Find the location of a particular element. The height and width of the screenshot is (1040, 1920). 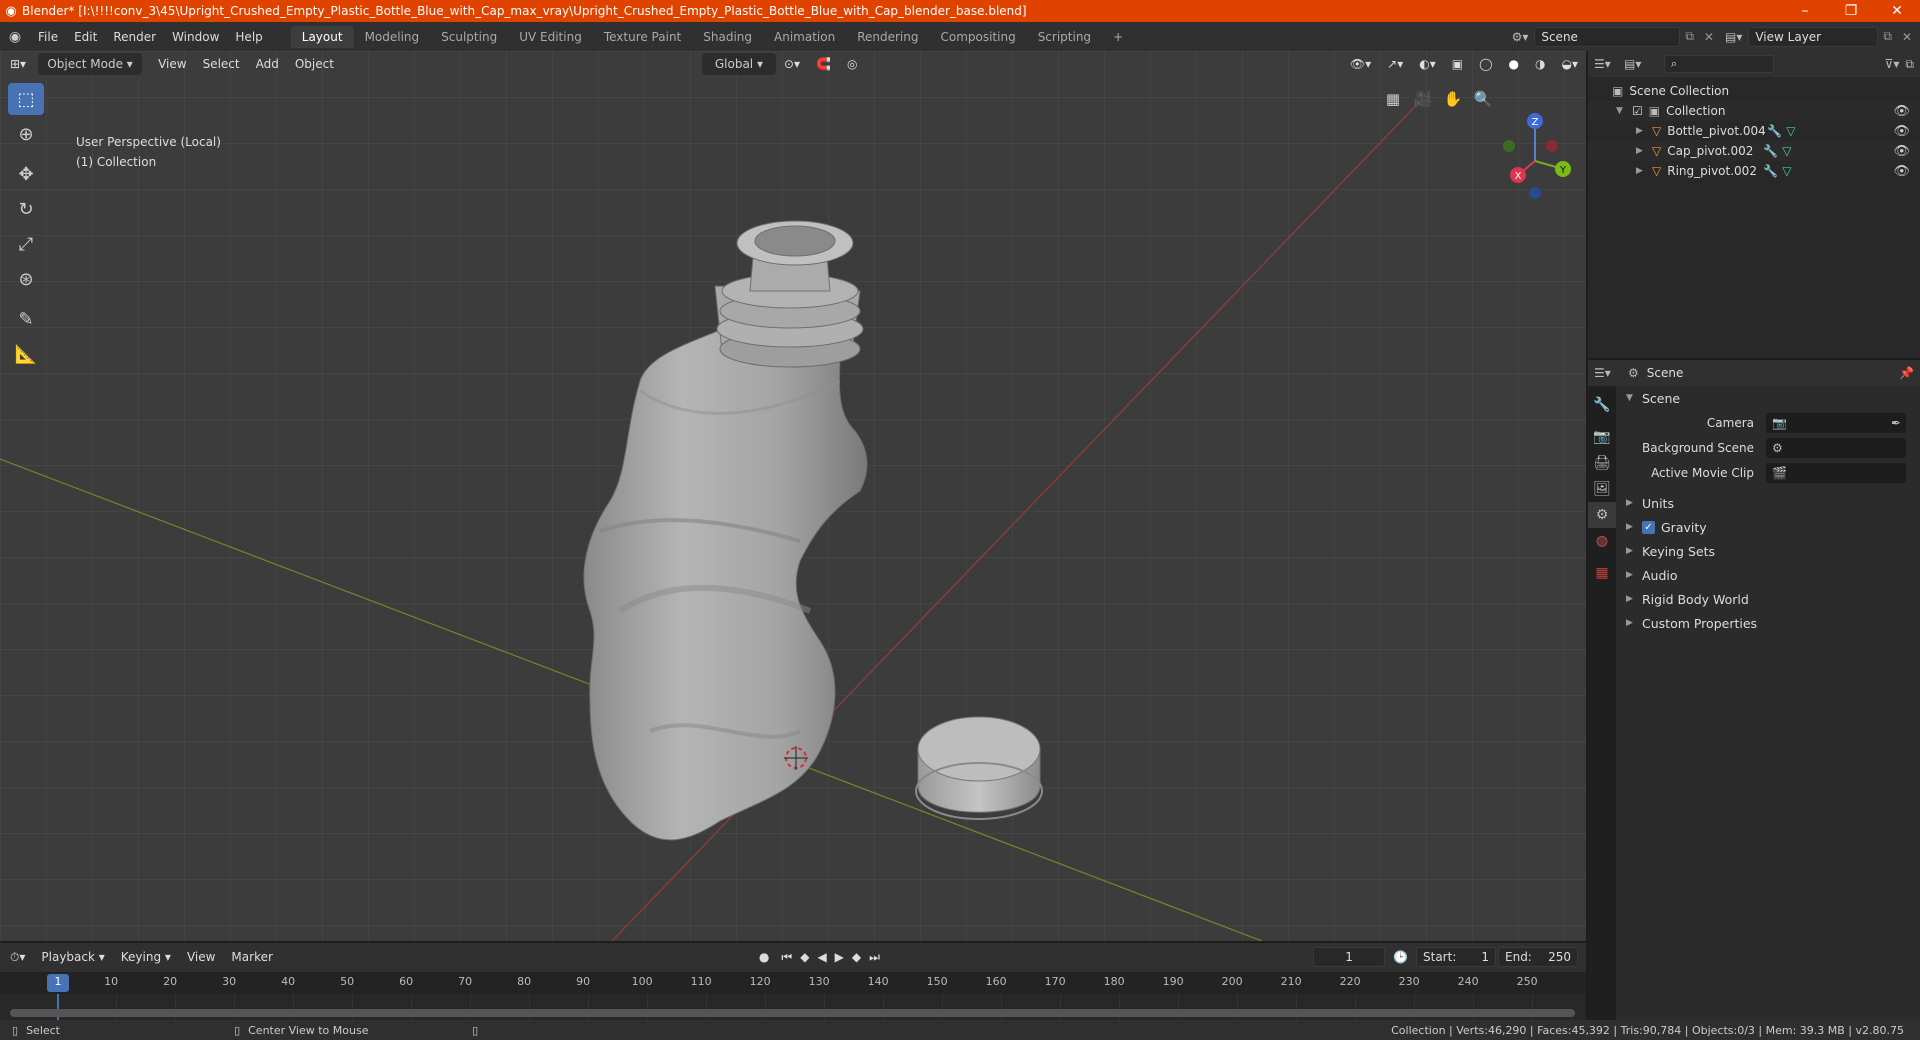

rigid-body-world-panel: ▶ Rigid Body World is located at coordinates (1769, 599).